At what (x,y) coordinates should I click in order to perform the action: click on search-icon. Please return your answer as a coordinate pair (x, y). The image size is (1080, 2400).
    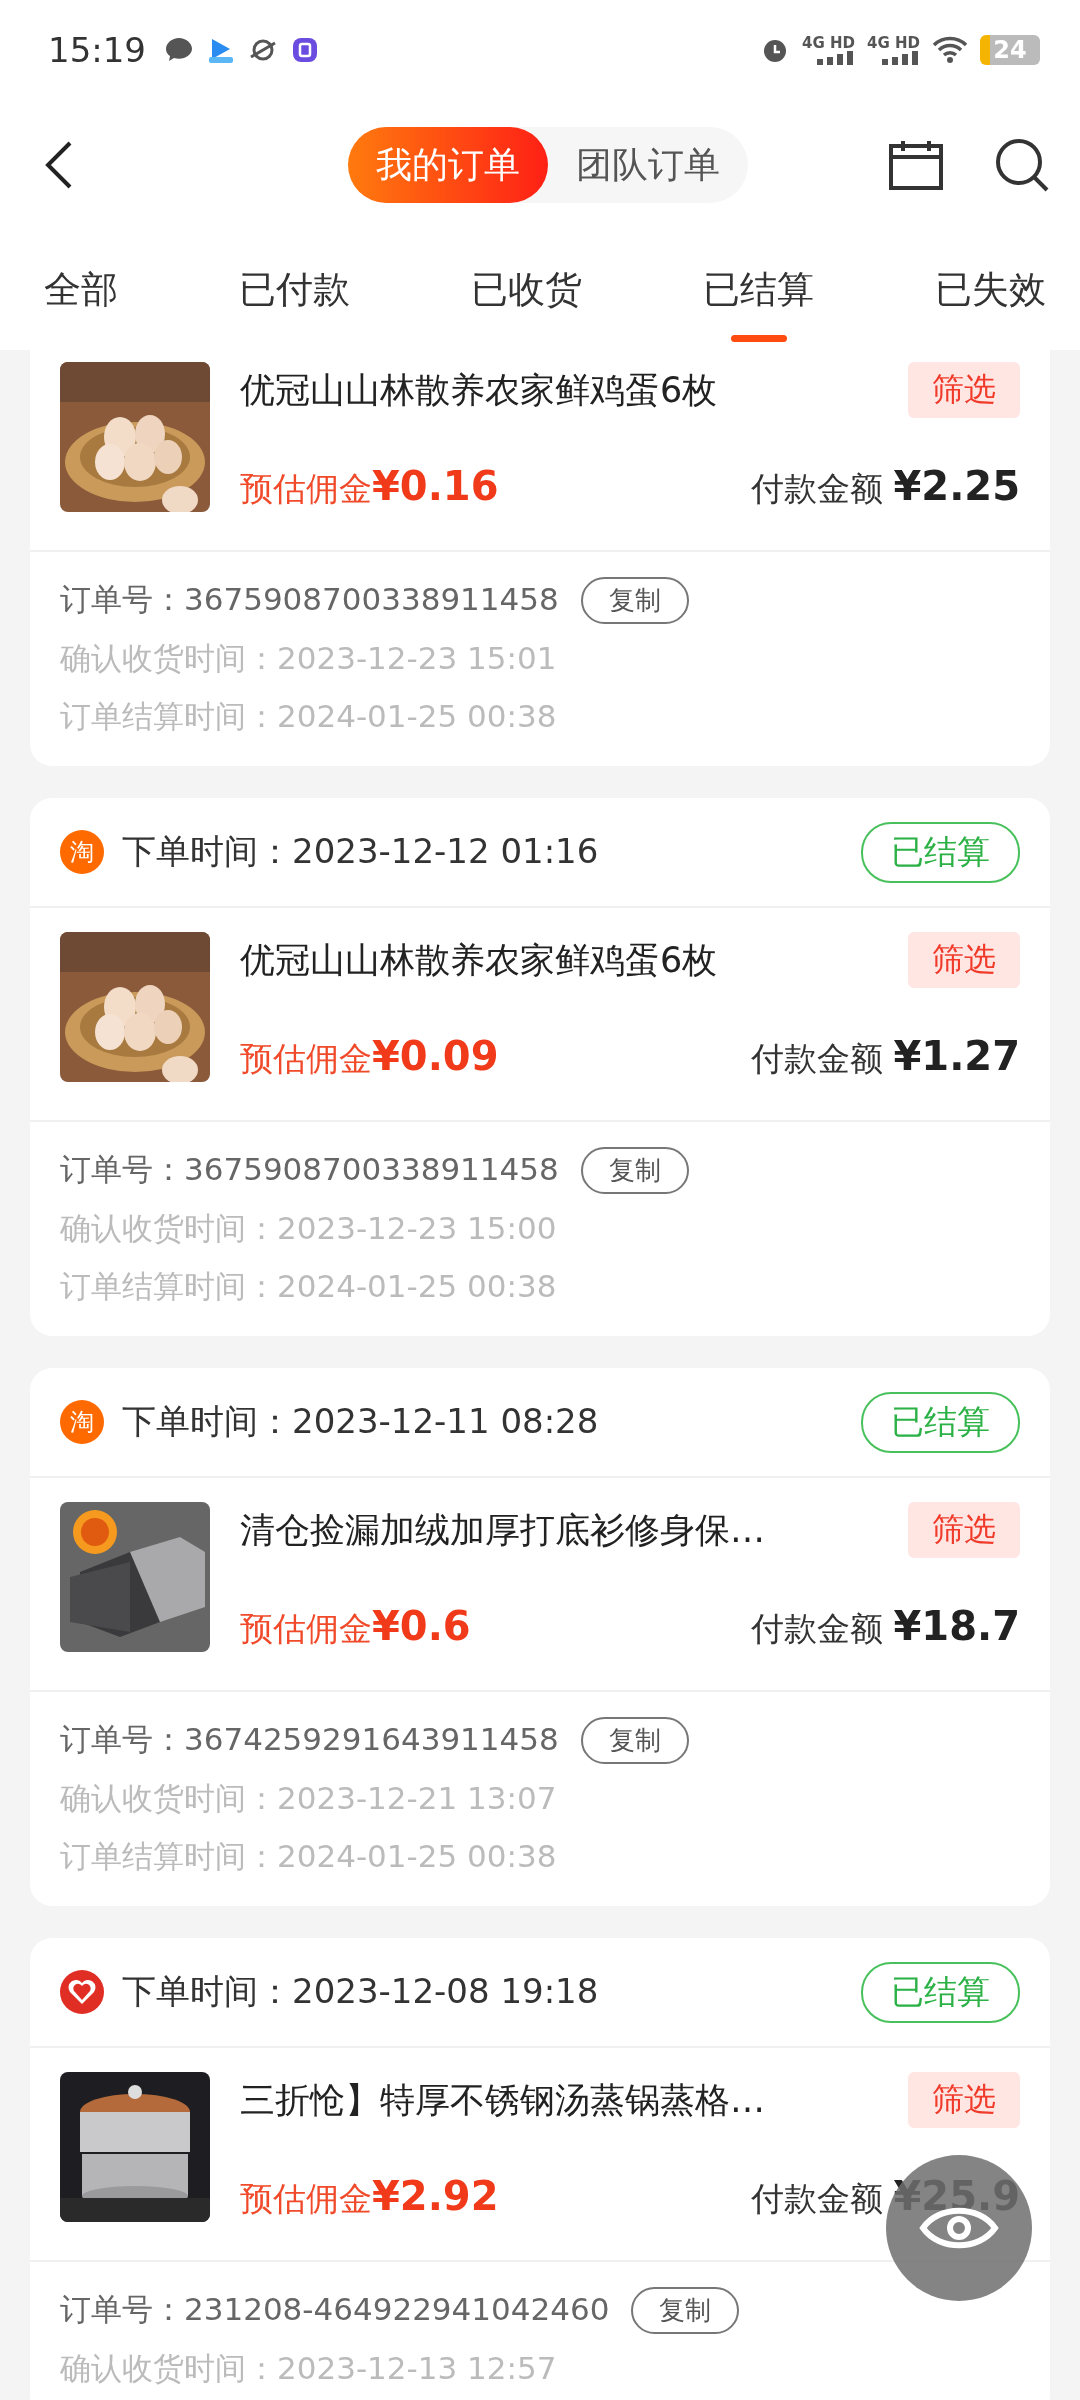
    Looking at the image, I should click on (1022, 165).